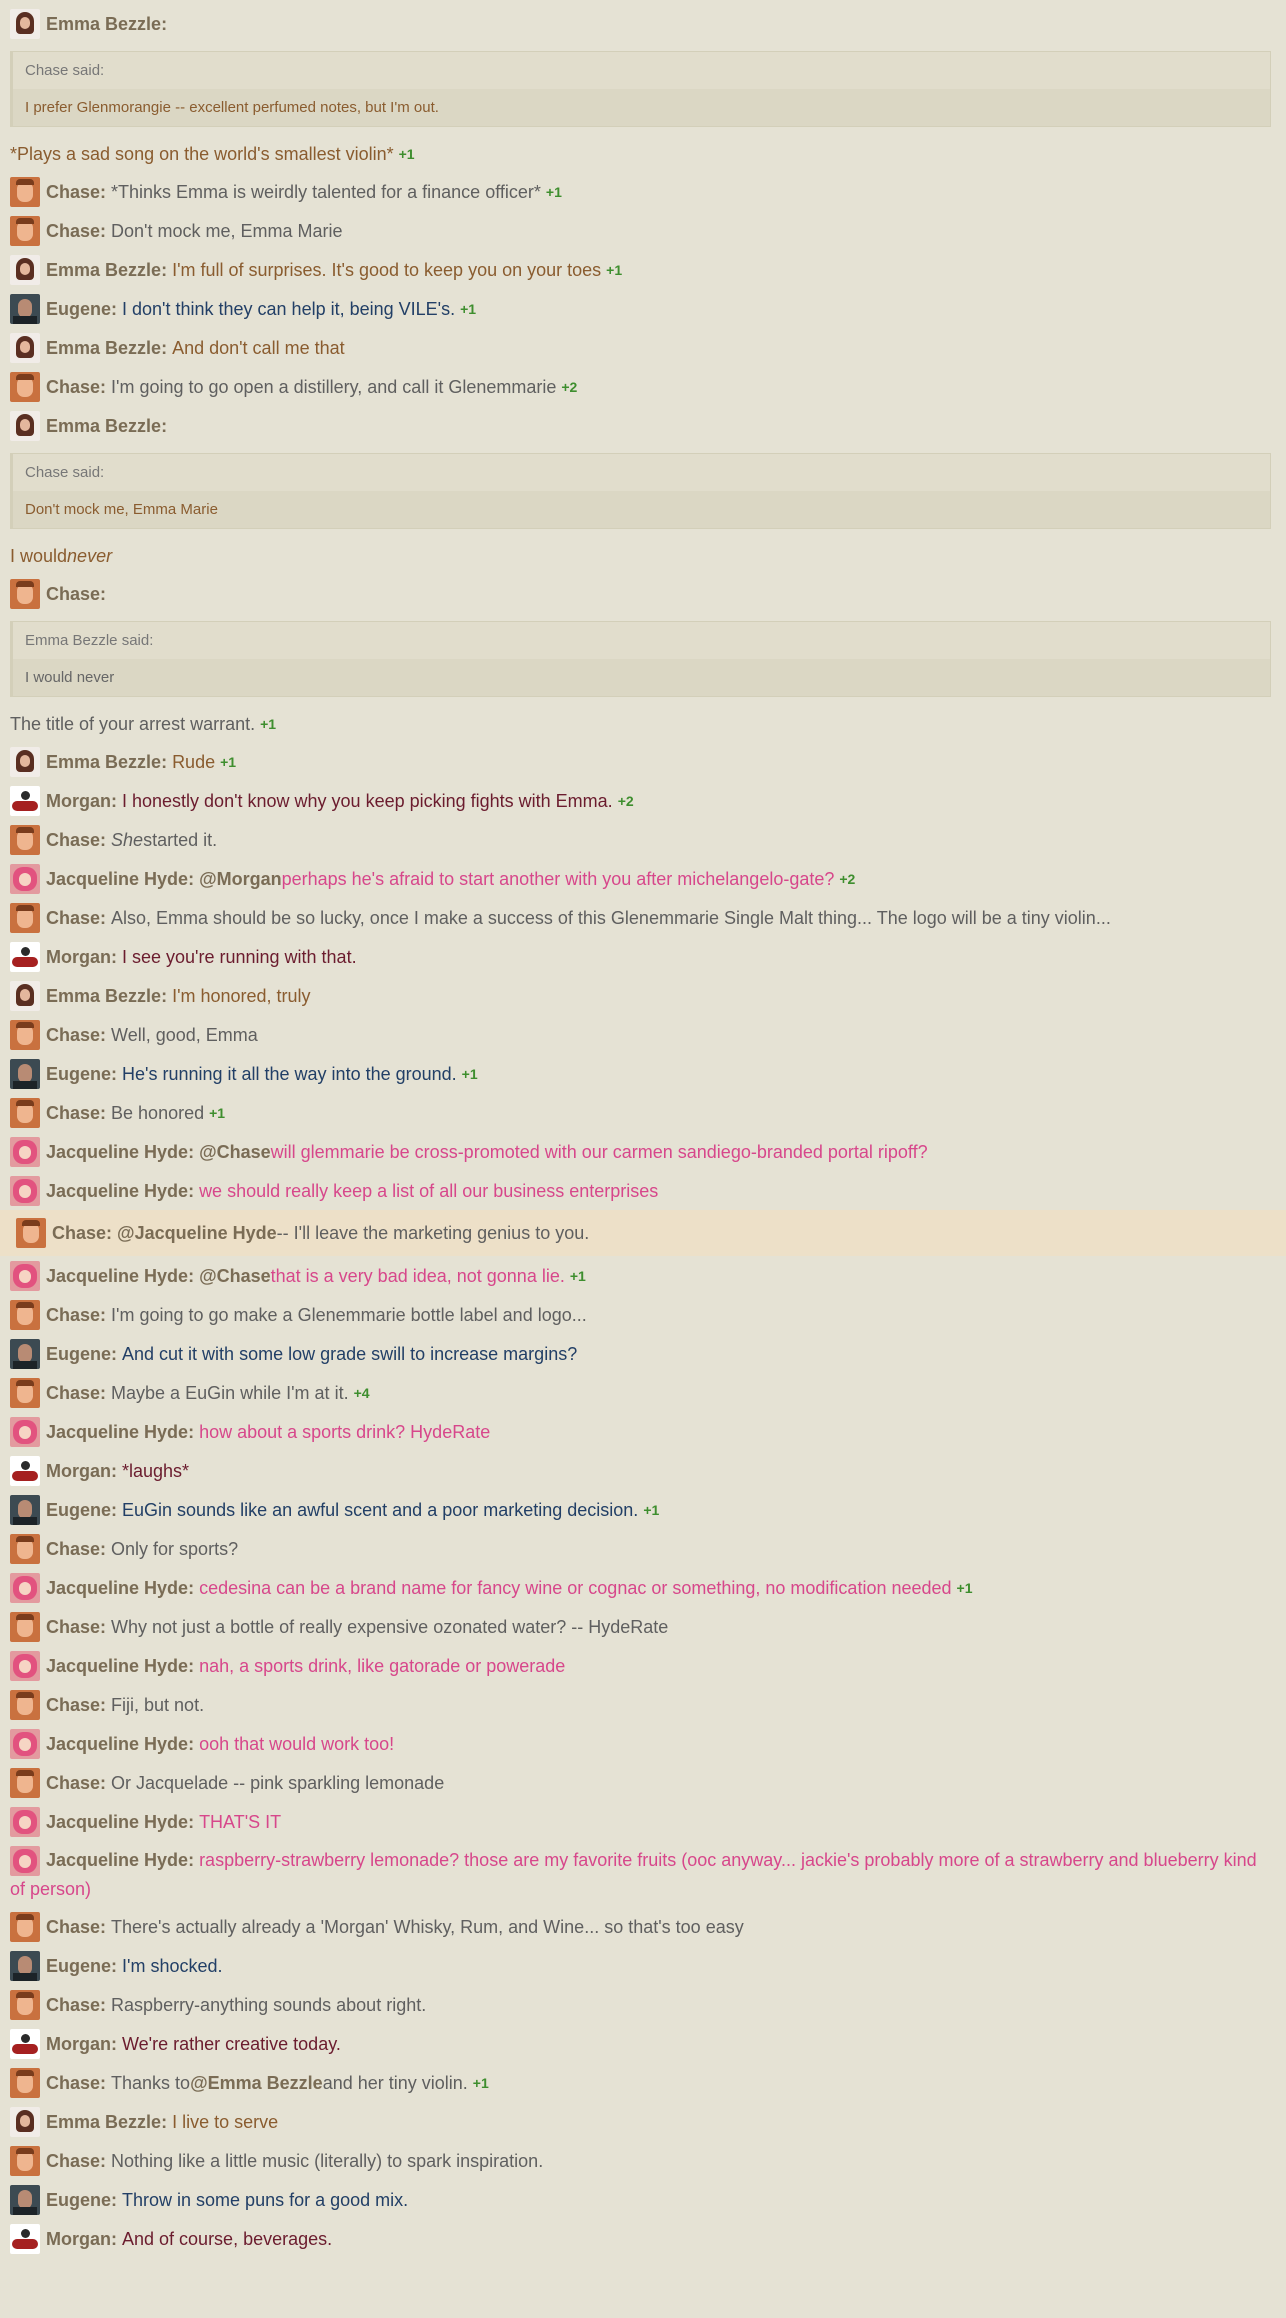 The width and height of the screenshot is (1286, 2318). Describe the element at coordinates (641, 70) in the screenshot. I see `quote-attribution: Chase said:` at that location.